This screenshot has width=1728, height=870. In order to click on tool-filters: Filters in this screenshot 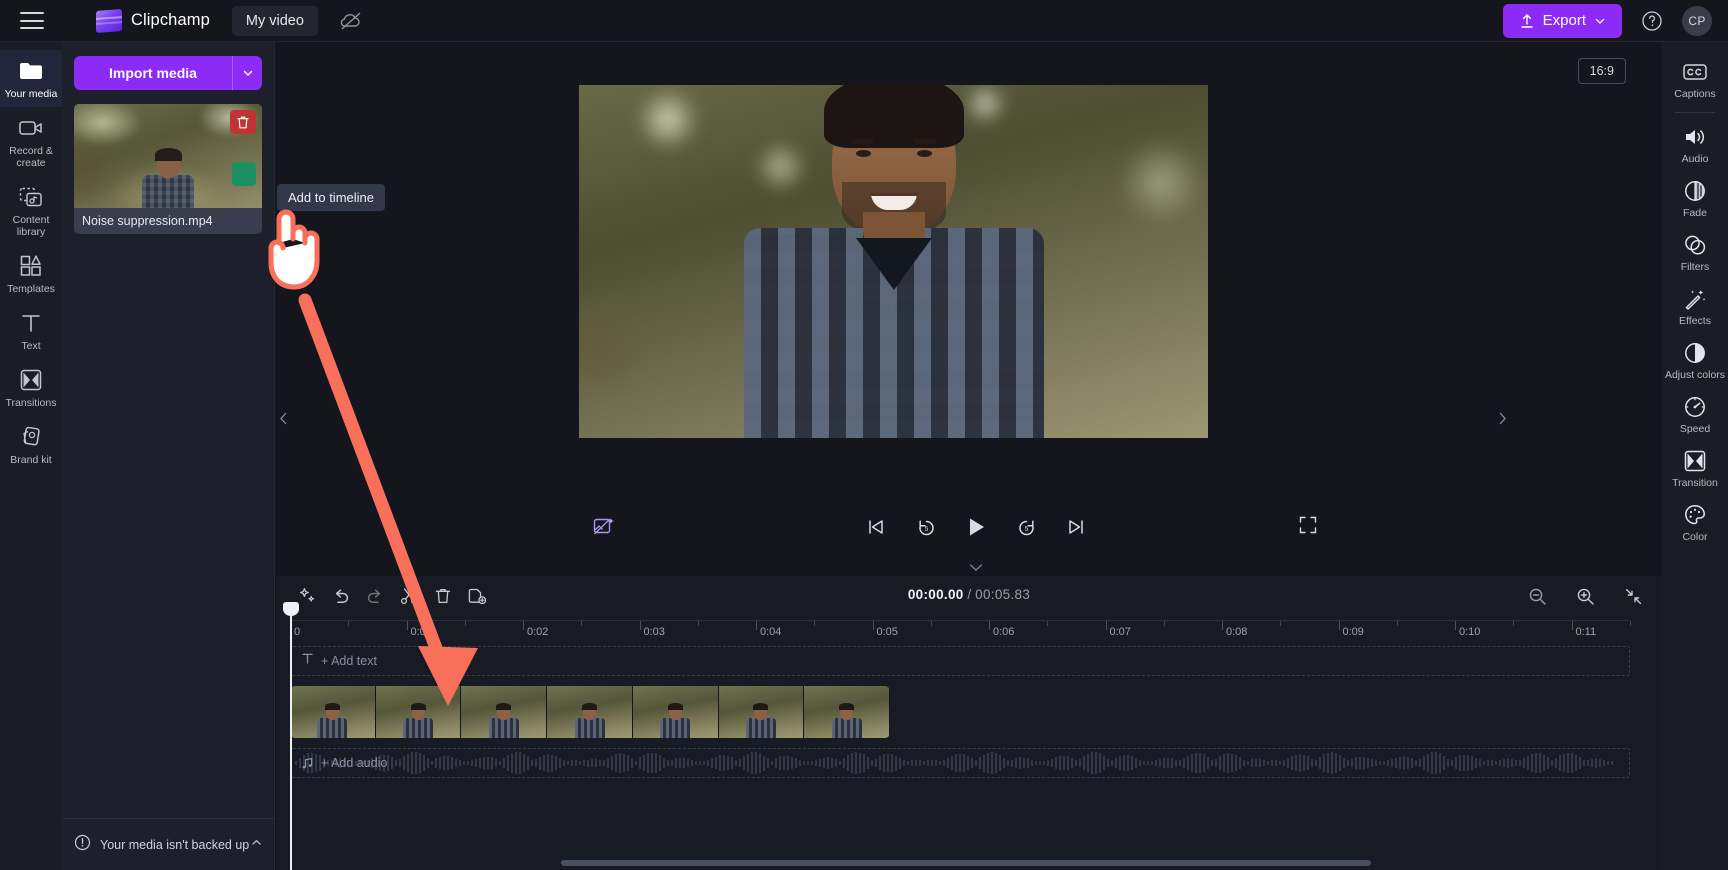, I will do `click(1695, 252)`.